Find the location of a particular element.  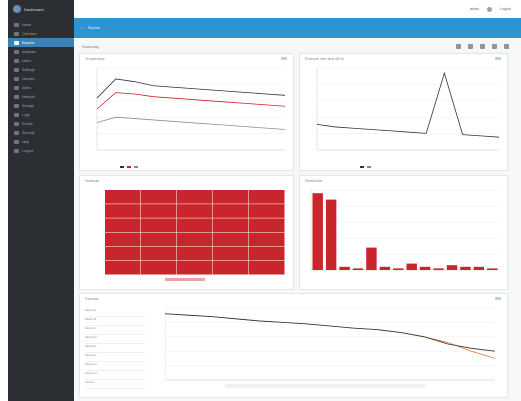

download-icon is located at coordinates (494, 46).